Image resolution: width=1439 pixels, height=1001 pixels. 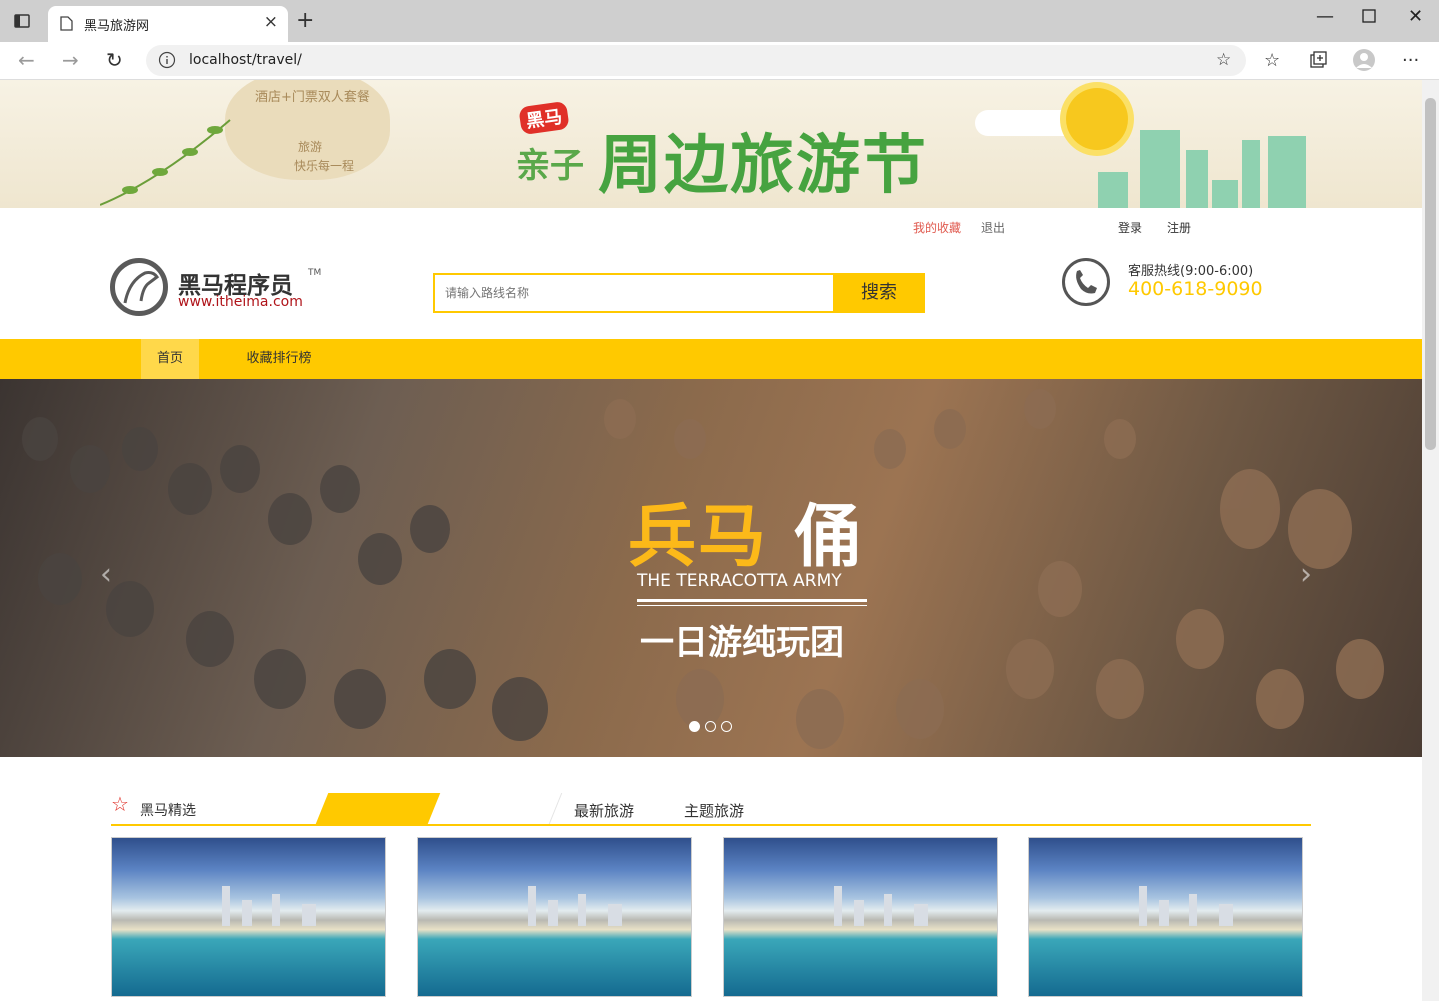 What do you see at coordinates (495, 808) in the screenshot?
I see `section-tab-spacer` at bounding box center [495, 808].